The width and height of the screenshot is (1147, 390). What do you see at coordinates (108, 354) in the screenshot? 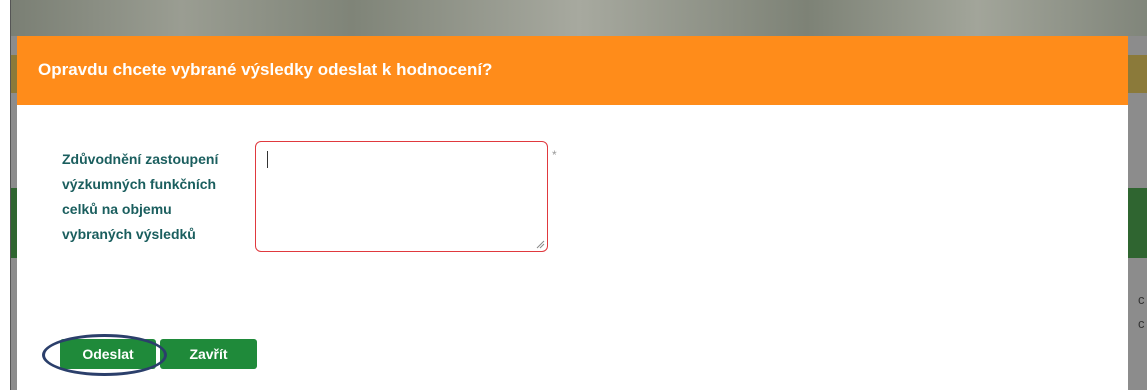
I see `send-button: Odeslat` at bounding box center [108, 354].